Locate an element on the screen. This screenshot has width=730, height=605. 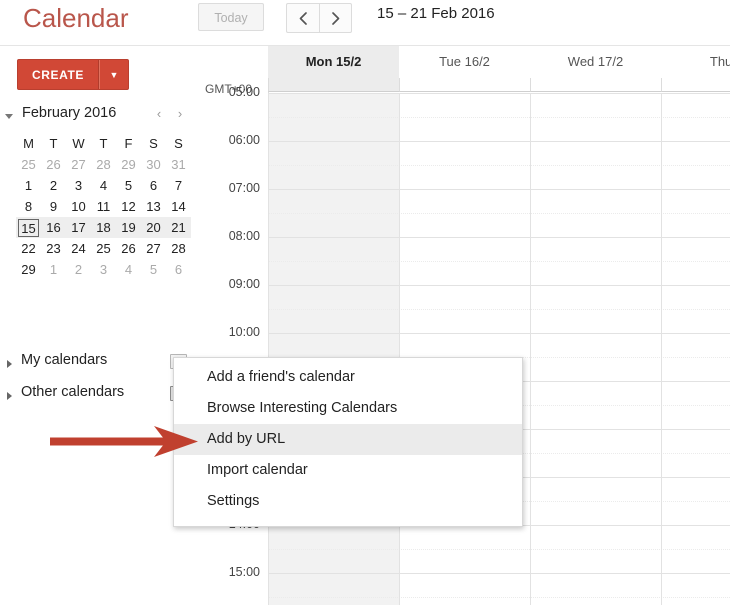
mini-day-number: 31 is located at coordinates (178, 164).